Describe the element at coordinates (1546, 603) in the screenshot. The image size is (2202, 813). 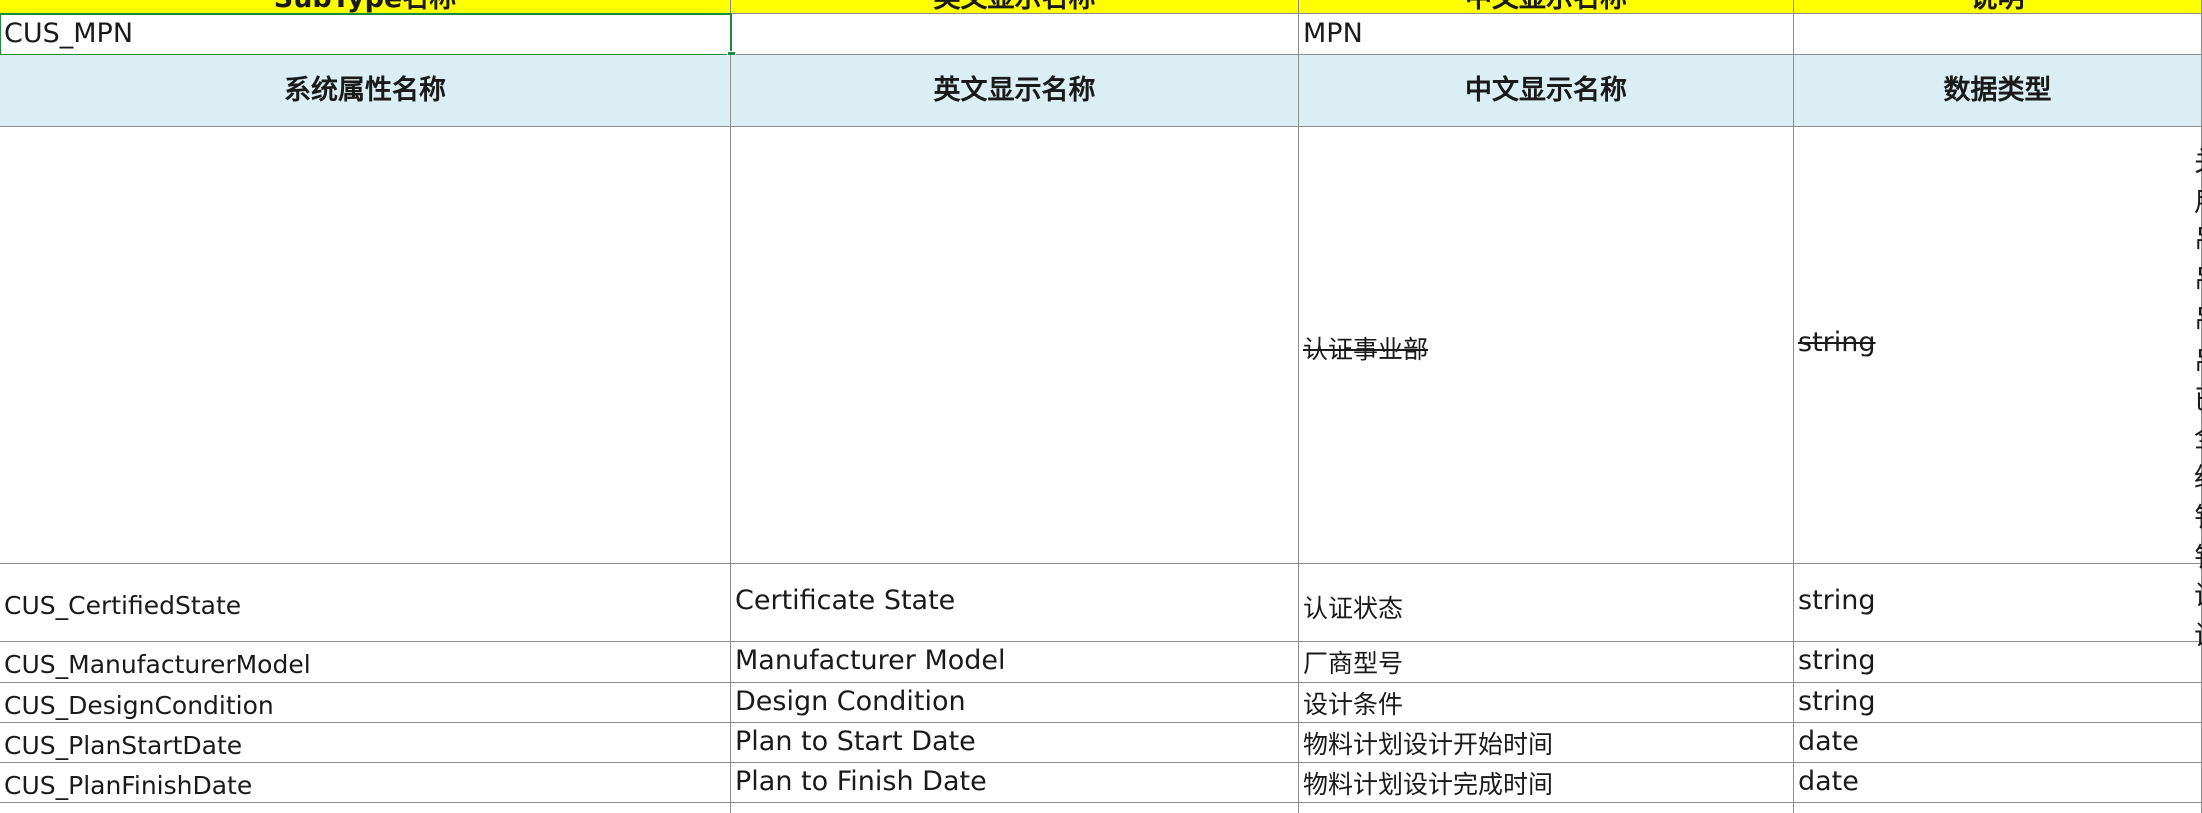
I see `table-row-cell-cn: 认证状态` at that location.